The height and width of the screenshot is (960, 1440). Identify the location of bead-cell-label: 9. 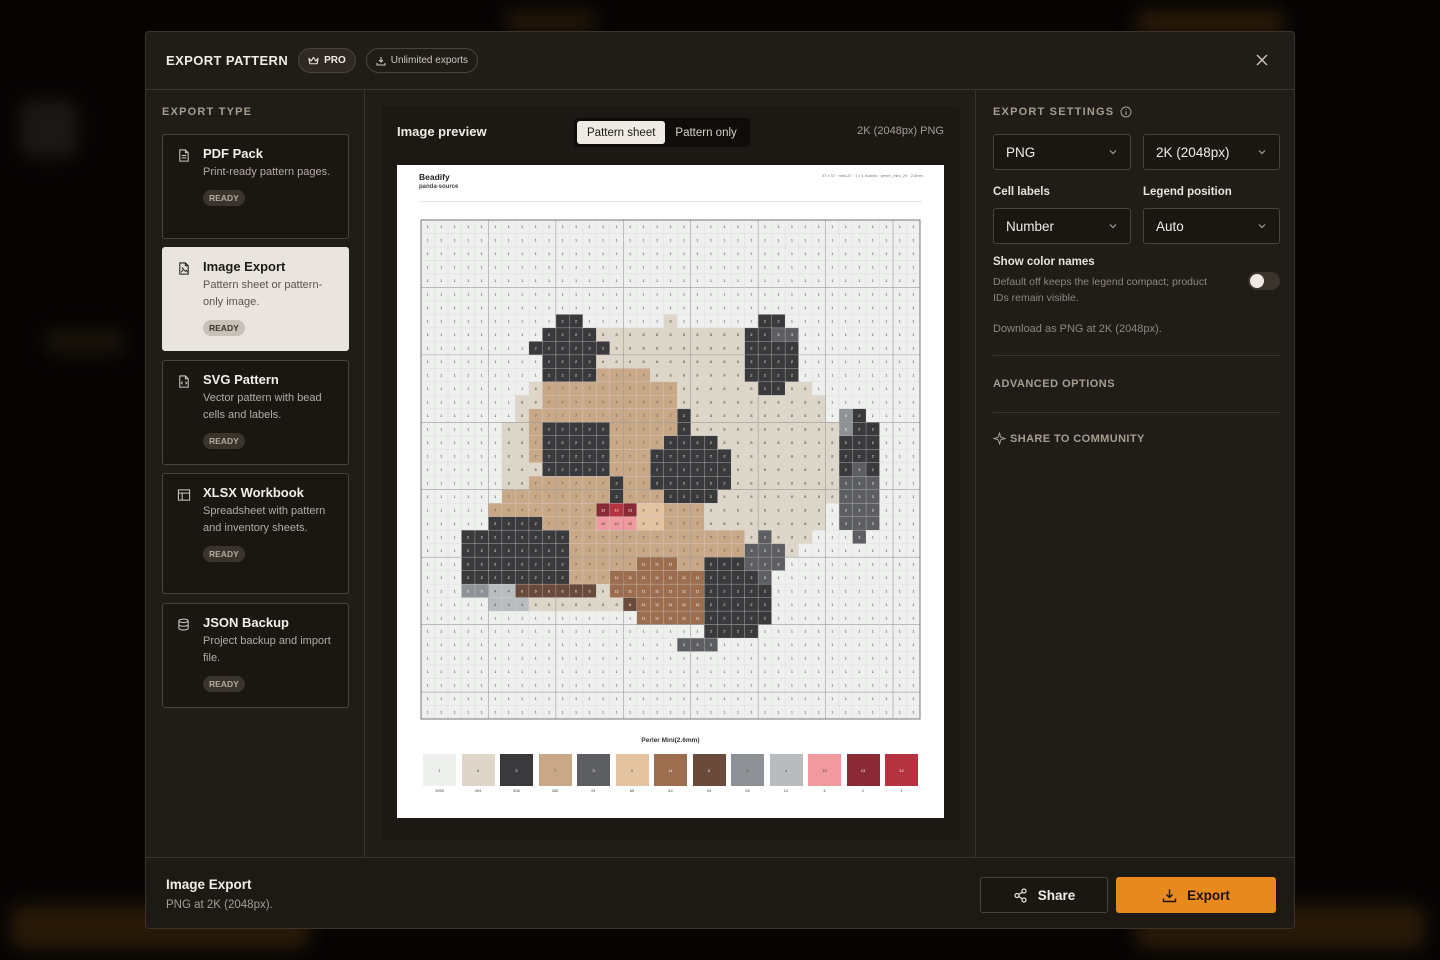
(657, 524).